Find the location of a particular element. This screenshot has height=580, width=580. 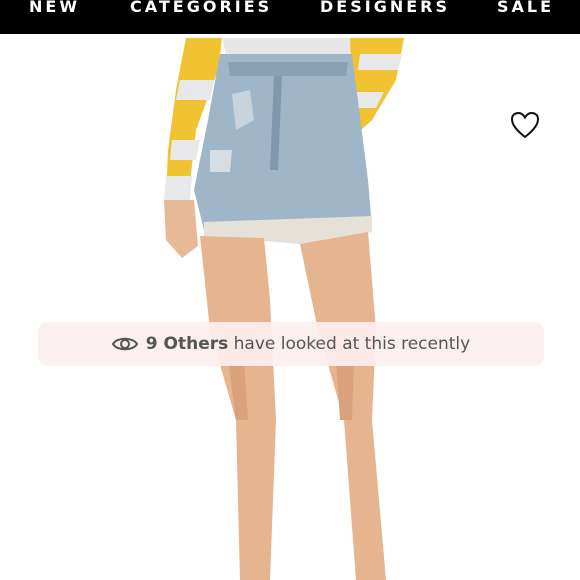

wishlist-button is located at coordinates (525, 125).